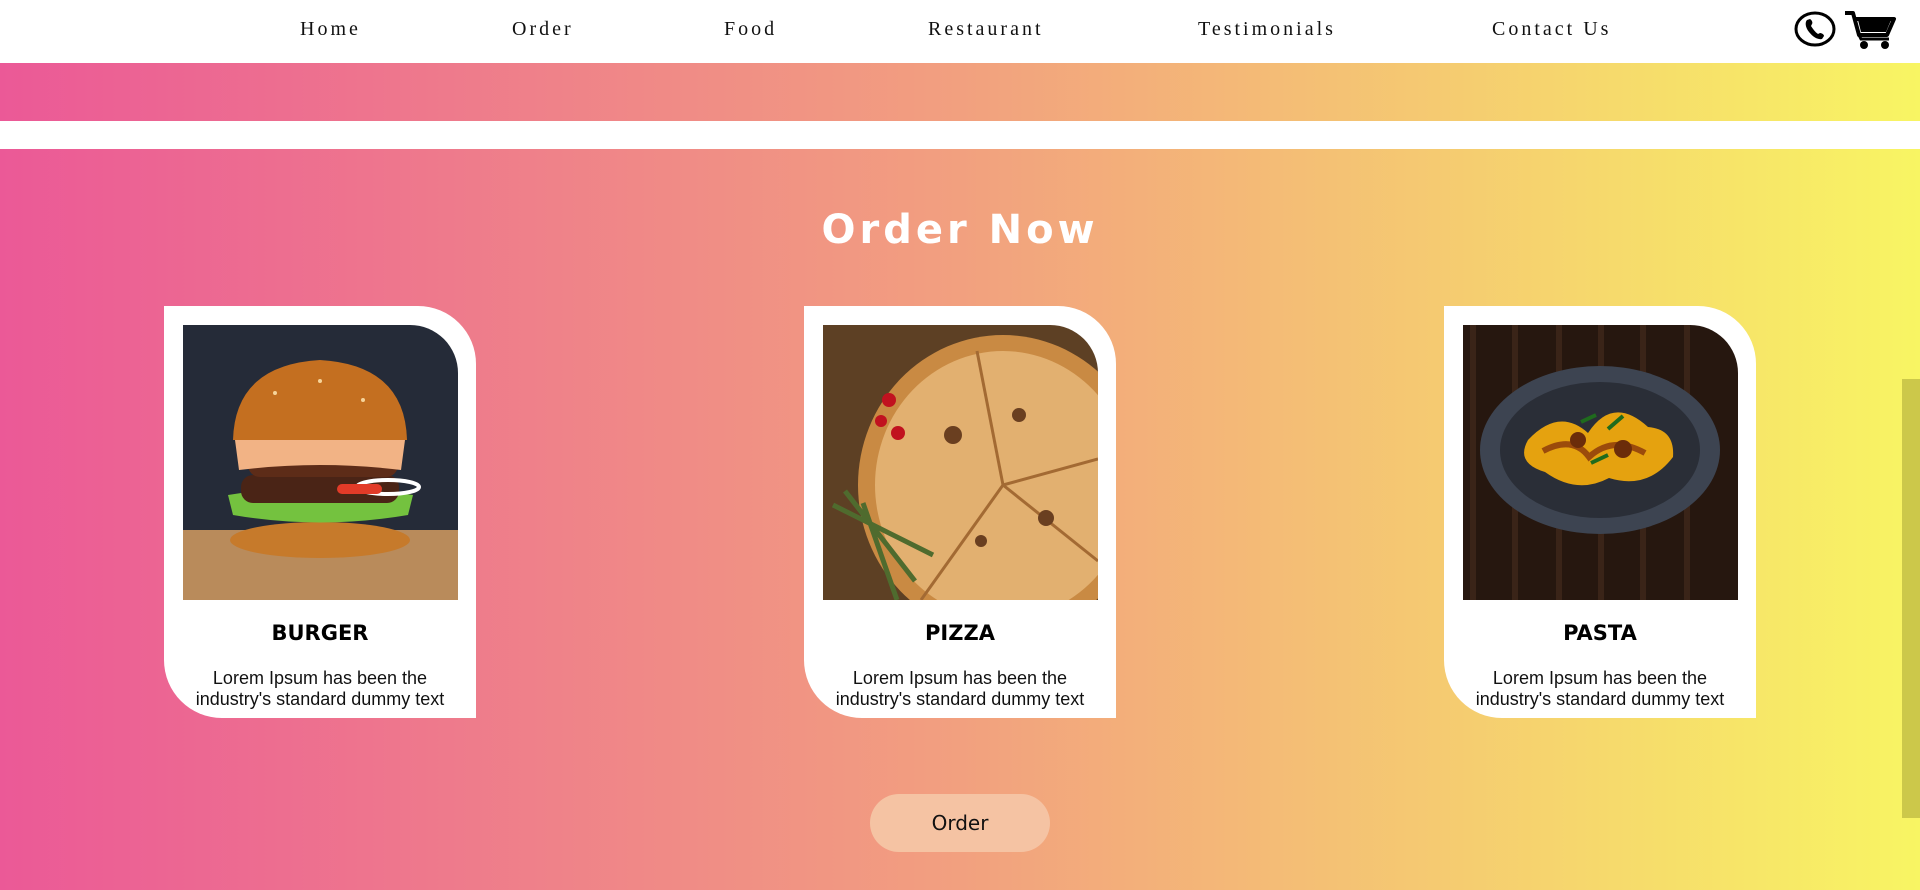 Image resolution: width=1920 pixels, height=890 pixels. What do you see at coordinates (1600, 633) in the screenshot?
I see `card-title-pasta: PASTA` at bounding box center [1600, 633].